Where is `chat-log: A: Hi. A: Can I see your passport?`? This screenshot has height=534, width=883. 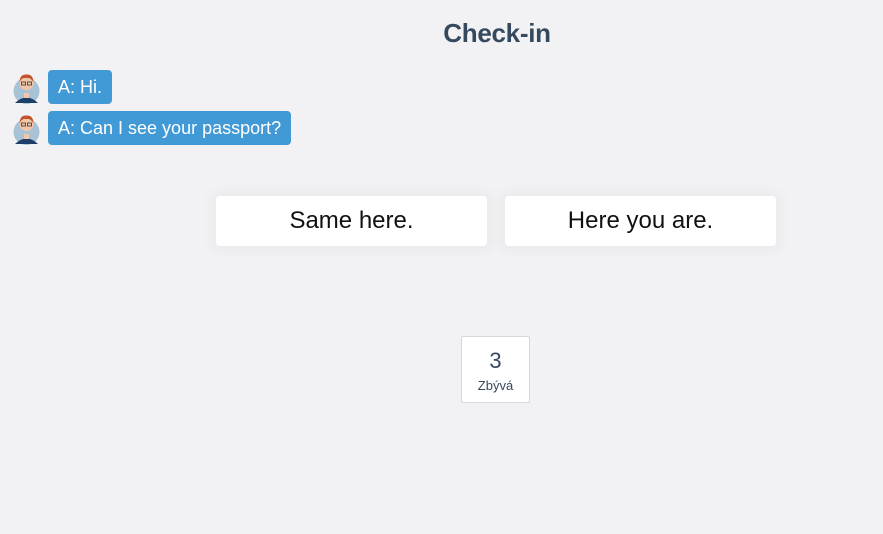
chat-log: A: Hi. A: Can I see your passport? is located at coordinates (152, 110).